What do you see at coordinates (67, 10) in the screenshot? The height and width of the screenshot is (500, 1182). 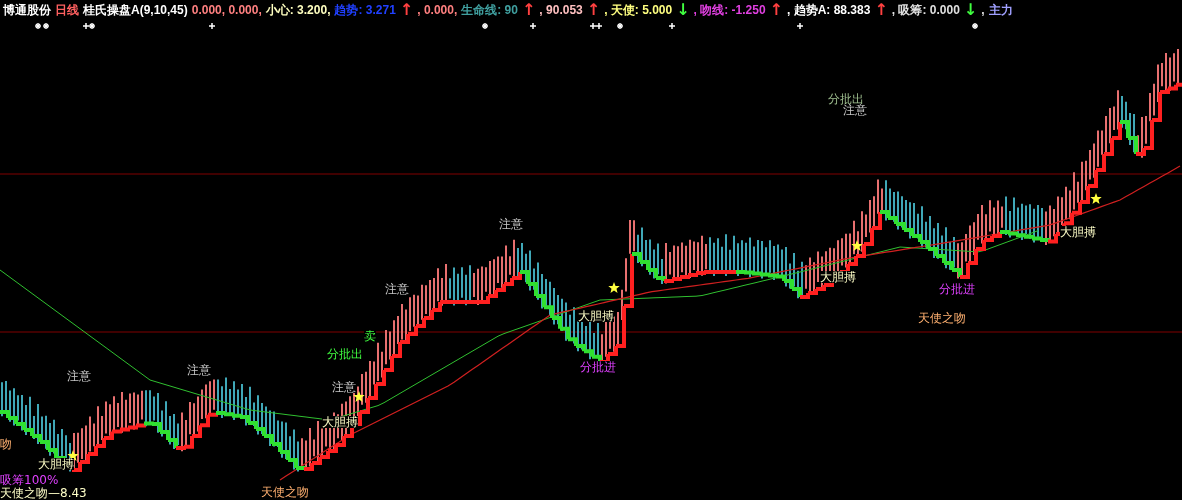 I see `period-label: 日线` at bounding box center [67, 10].